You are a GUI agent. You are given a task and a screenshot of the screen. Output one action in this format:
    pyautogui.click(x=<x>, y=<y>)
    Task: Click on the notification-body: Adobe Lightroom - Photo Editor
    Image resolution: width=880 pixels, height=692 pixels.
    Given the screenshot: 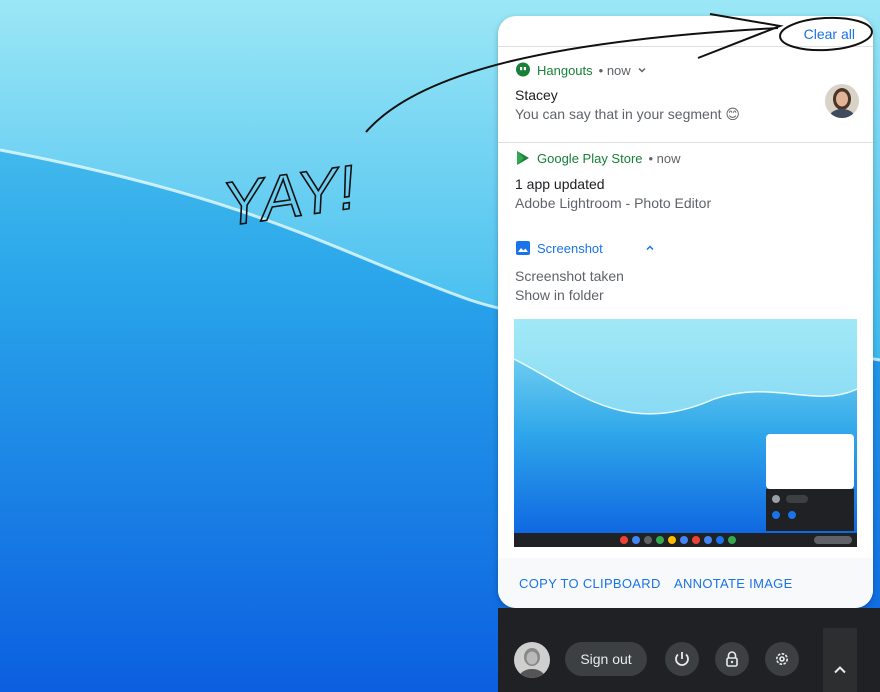 What is the action you would take?
    pyautogui.click(x=613, y=203)
    